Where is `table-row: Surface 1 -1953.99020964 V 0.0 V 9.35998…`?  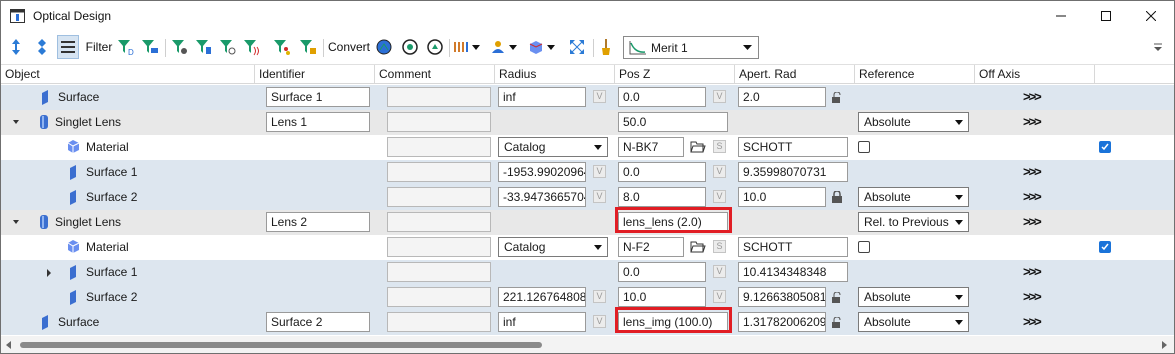
table-row: Surface 1 -1953.99020964 V 0.0 V 9.35998… is located at coordinates (587, 172).